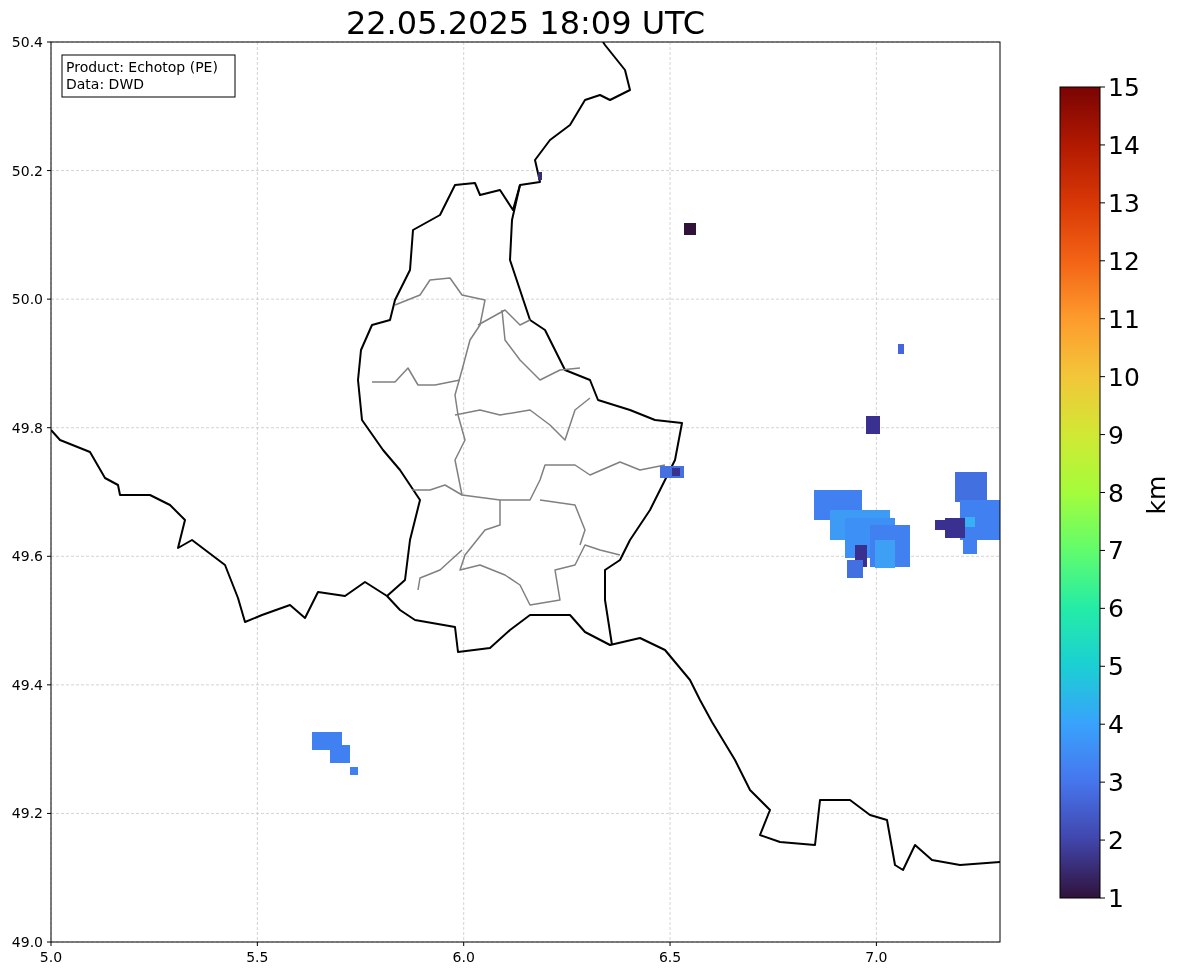  What do you see at coordinates (1124, 145) in the screenshot?
I see `scale-label: 14` at bounding box center [1124, 145].